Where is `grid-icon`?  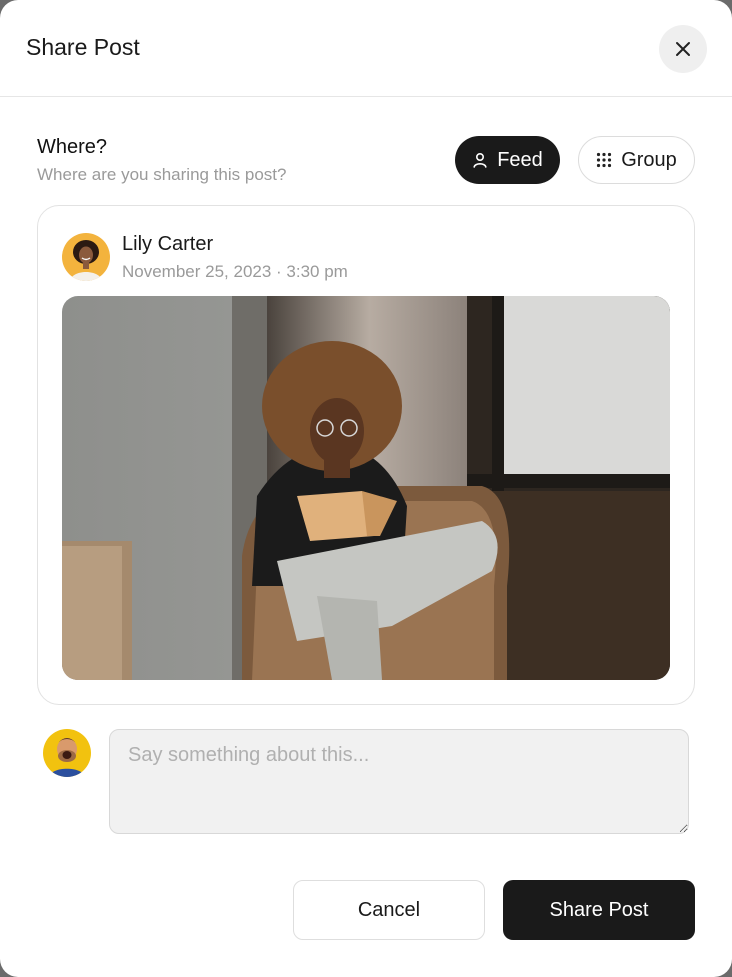 grid-icon is located at coordinates (604, 160).